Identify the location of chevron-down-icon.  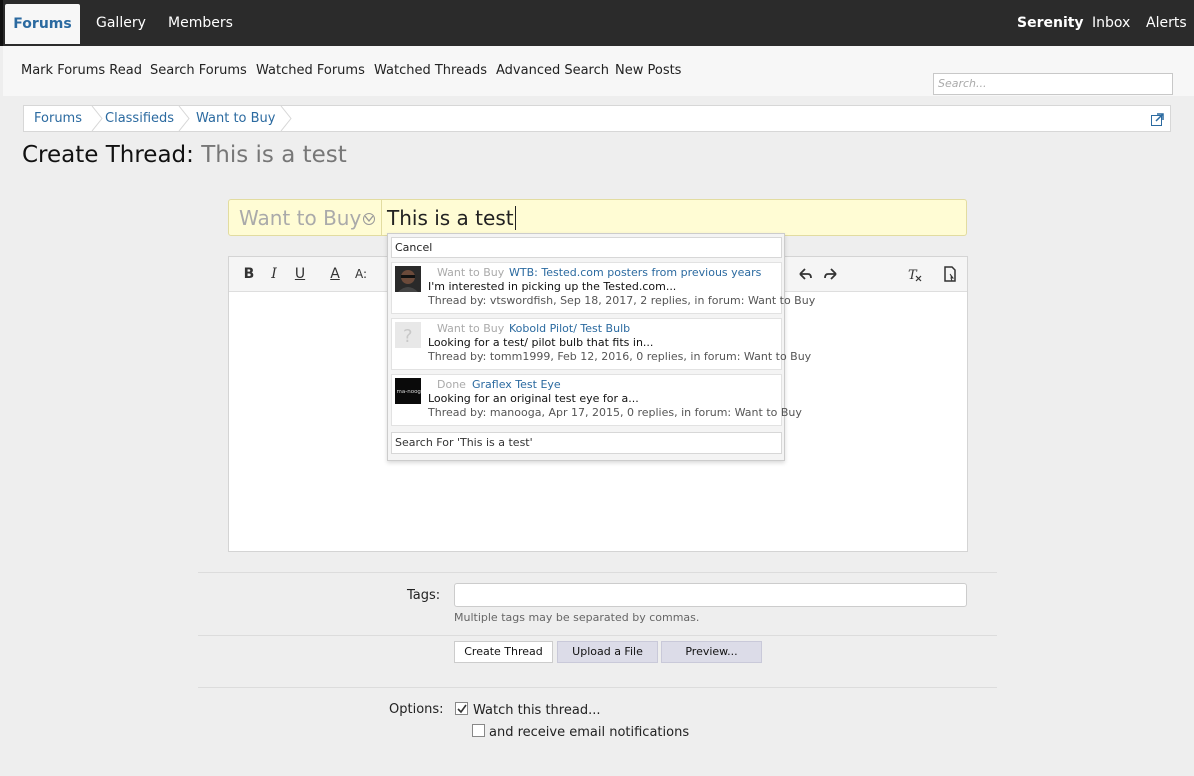
(369, 219).